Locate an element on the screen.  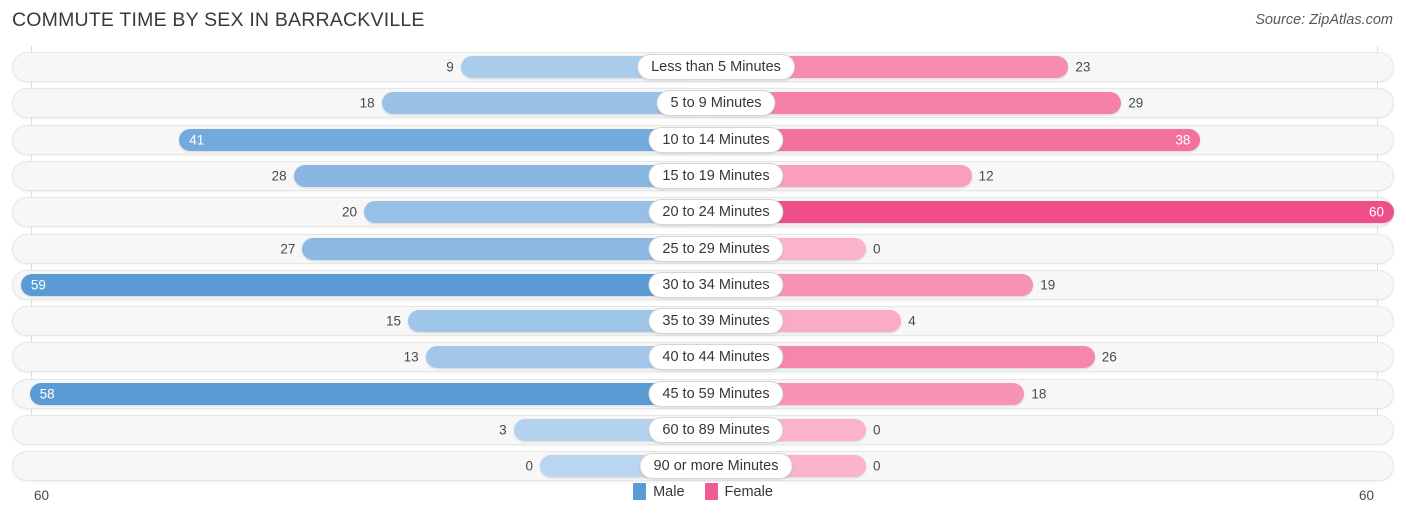
bar-value-male: 0 is located at coordinates (529, 466).